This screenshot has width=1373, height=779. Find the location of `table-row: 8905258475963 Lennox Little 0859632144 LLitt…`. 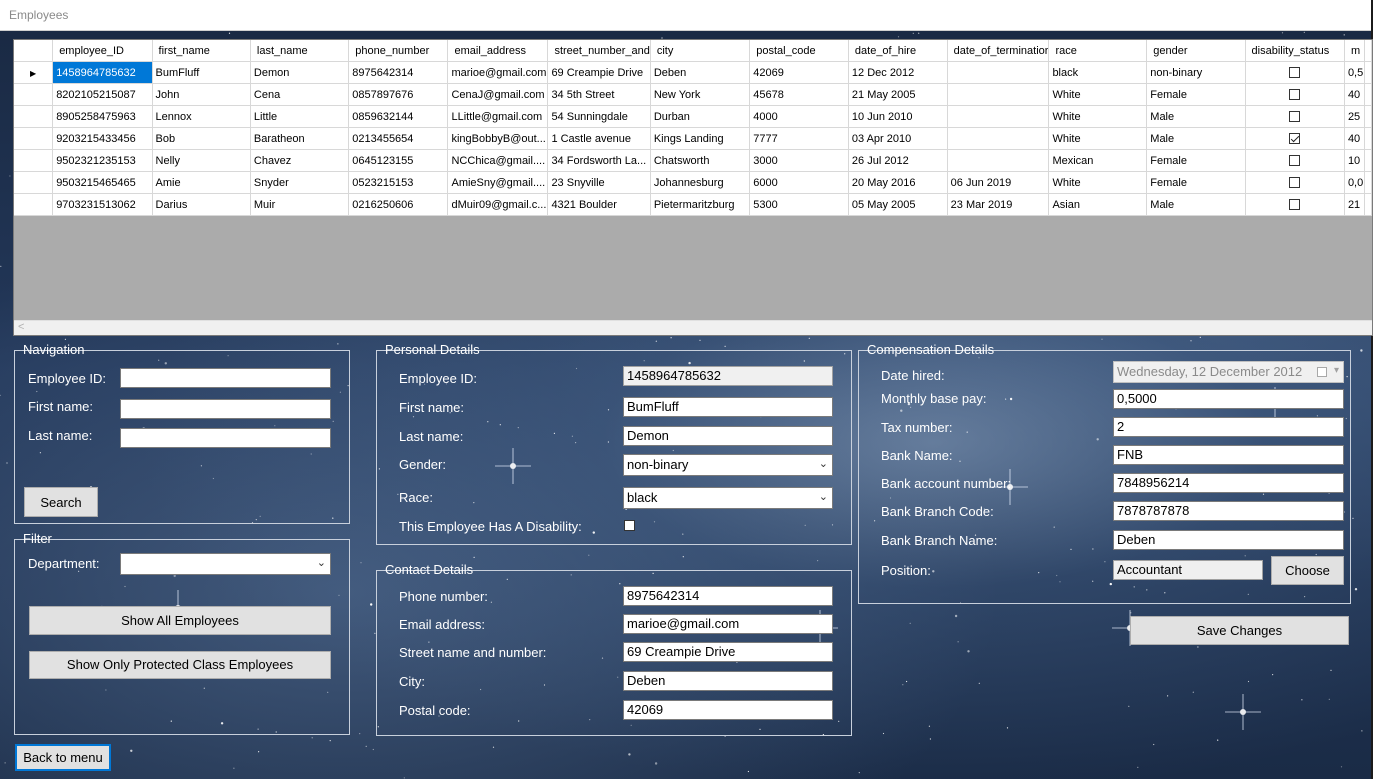

table-row: 8905258475963 Lennox Little 0859632144 LLitt… is located at coordinates (693, 116).